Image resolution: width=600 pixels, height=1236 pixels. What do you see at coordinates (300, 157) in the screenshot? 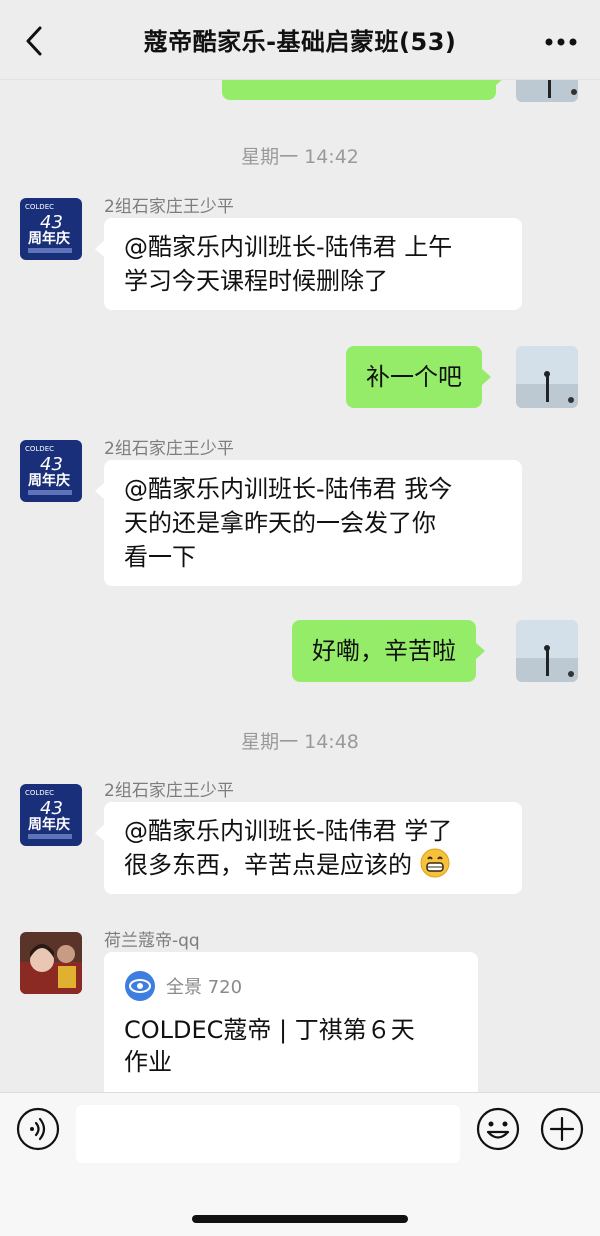
I see `timestamp: 星期一 14:42` at bounding box center [300, 157].